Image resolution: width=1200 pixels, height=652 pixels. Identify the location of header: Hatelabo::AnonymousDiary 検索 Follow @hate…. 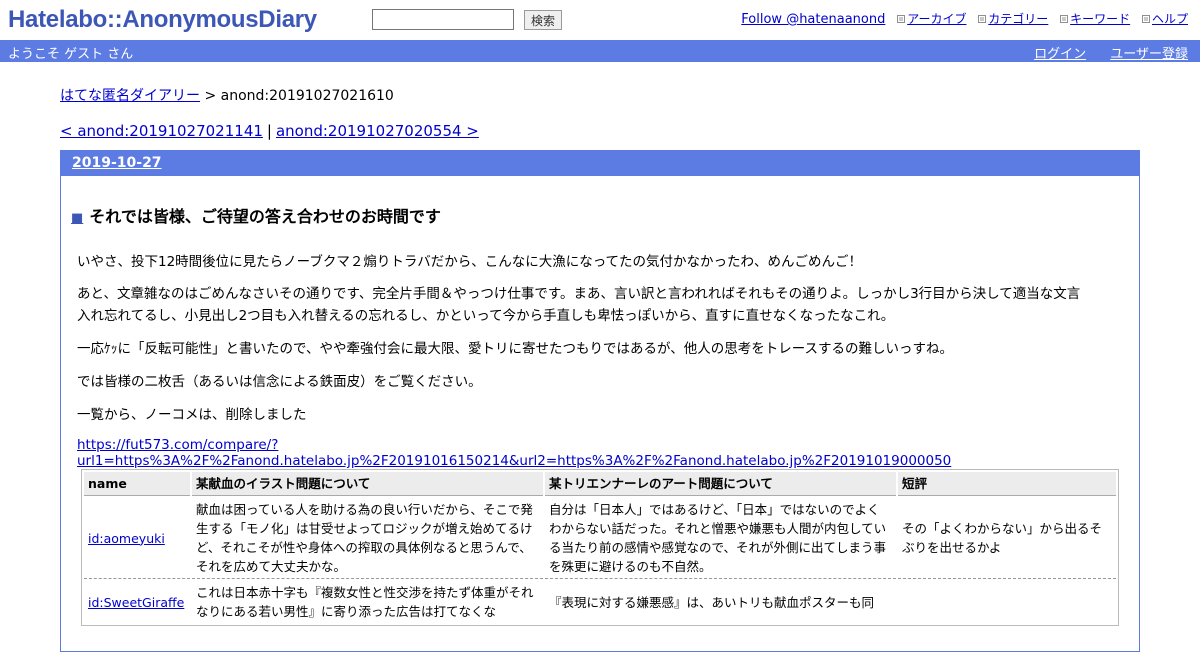
(600, 20).